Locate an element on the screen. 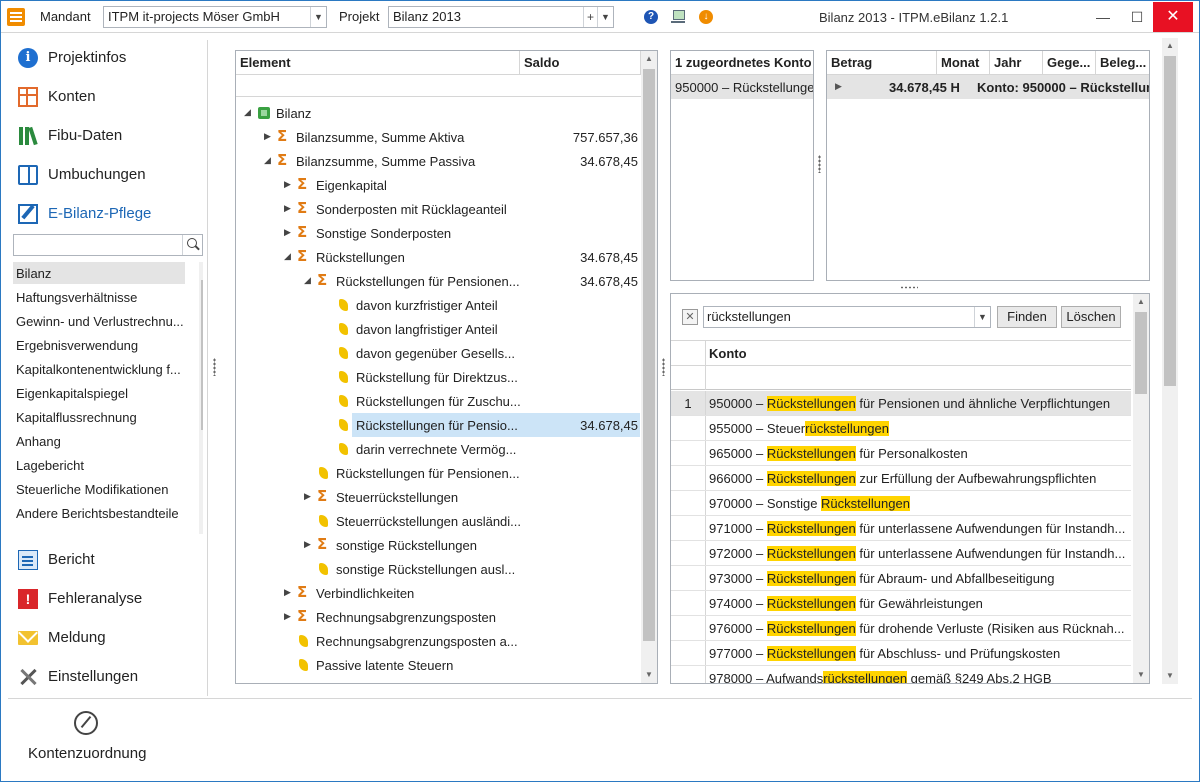 The height and width of the screenshot is (782, 1200). nav-item-fehleranalyse: Fehleranalyse is located at coordinates (111, 599).